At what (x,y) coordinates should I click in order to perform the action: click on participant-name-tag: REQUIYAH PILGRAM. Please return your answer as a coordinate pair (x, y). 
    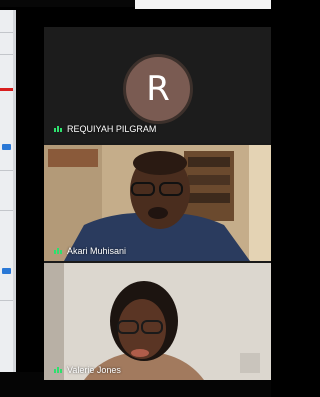
    Looking at the image, I should click on (105, 129).